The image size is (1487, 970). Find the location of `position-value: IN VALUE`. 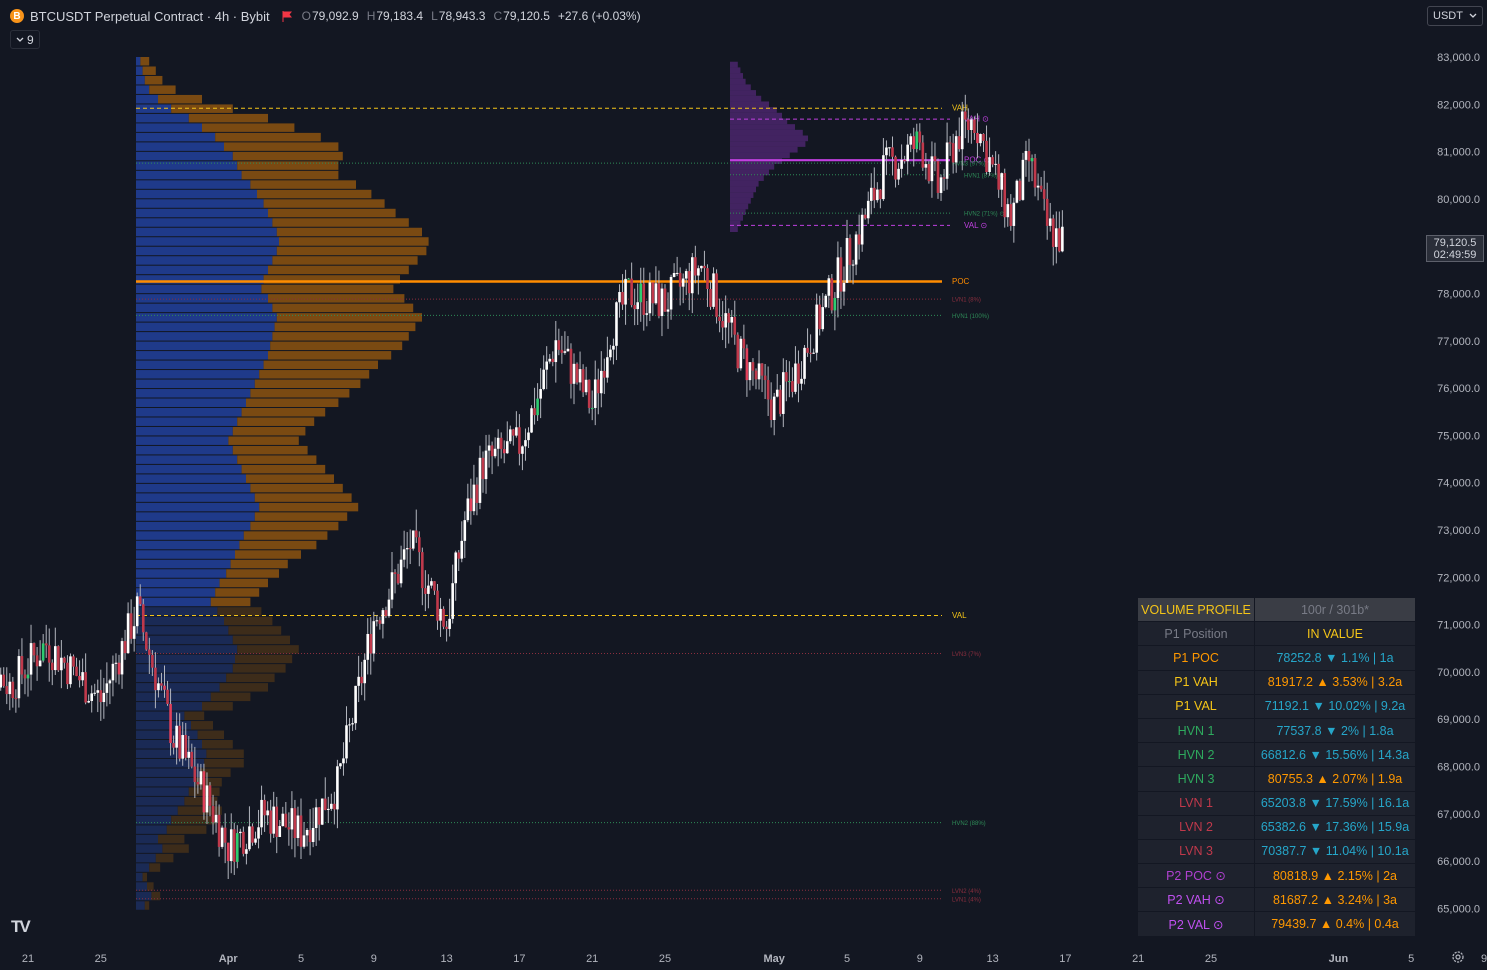

position-value: IN VALUE is located at coordinates (1335, 634).